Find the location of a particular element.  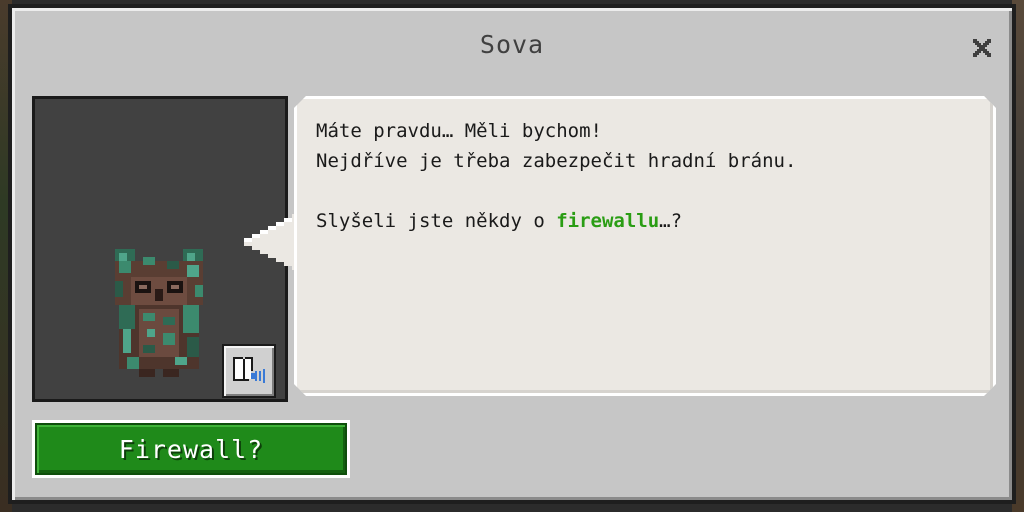

speech-line-1: Máte pravdu… Měli bychom! is located at coordinates (459, 131).